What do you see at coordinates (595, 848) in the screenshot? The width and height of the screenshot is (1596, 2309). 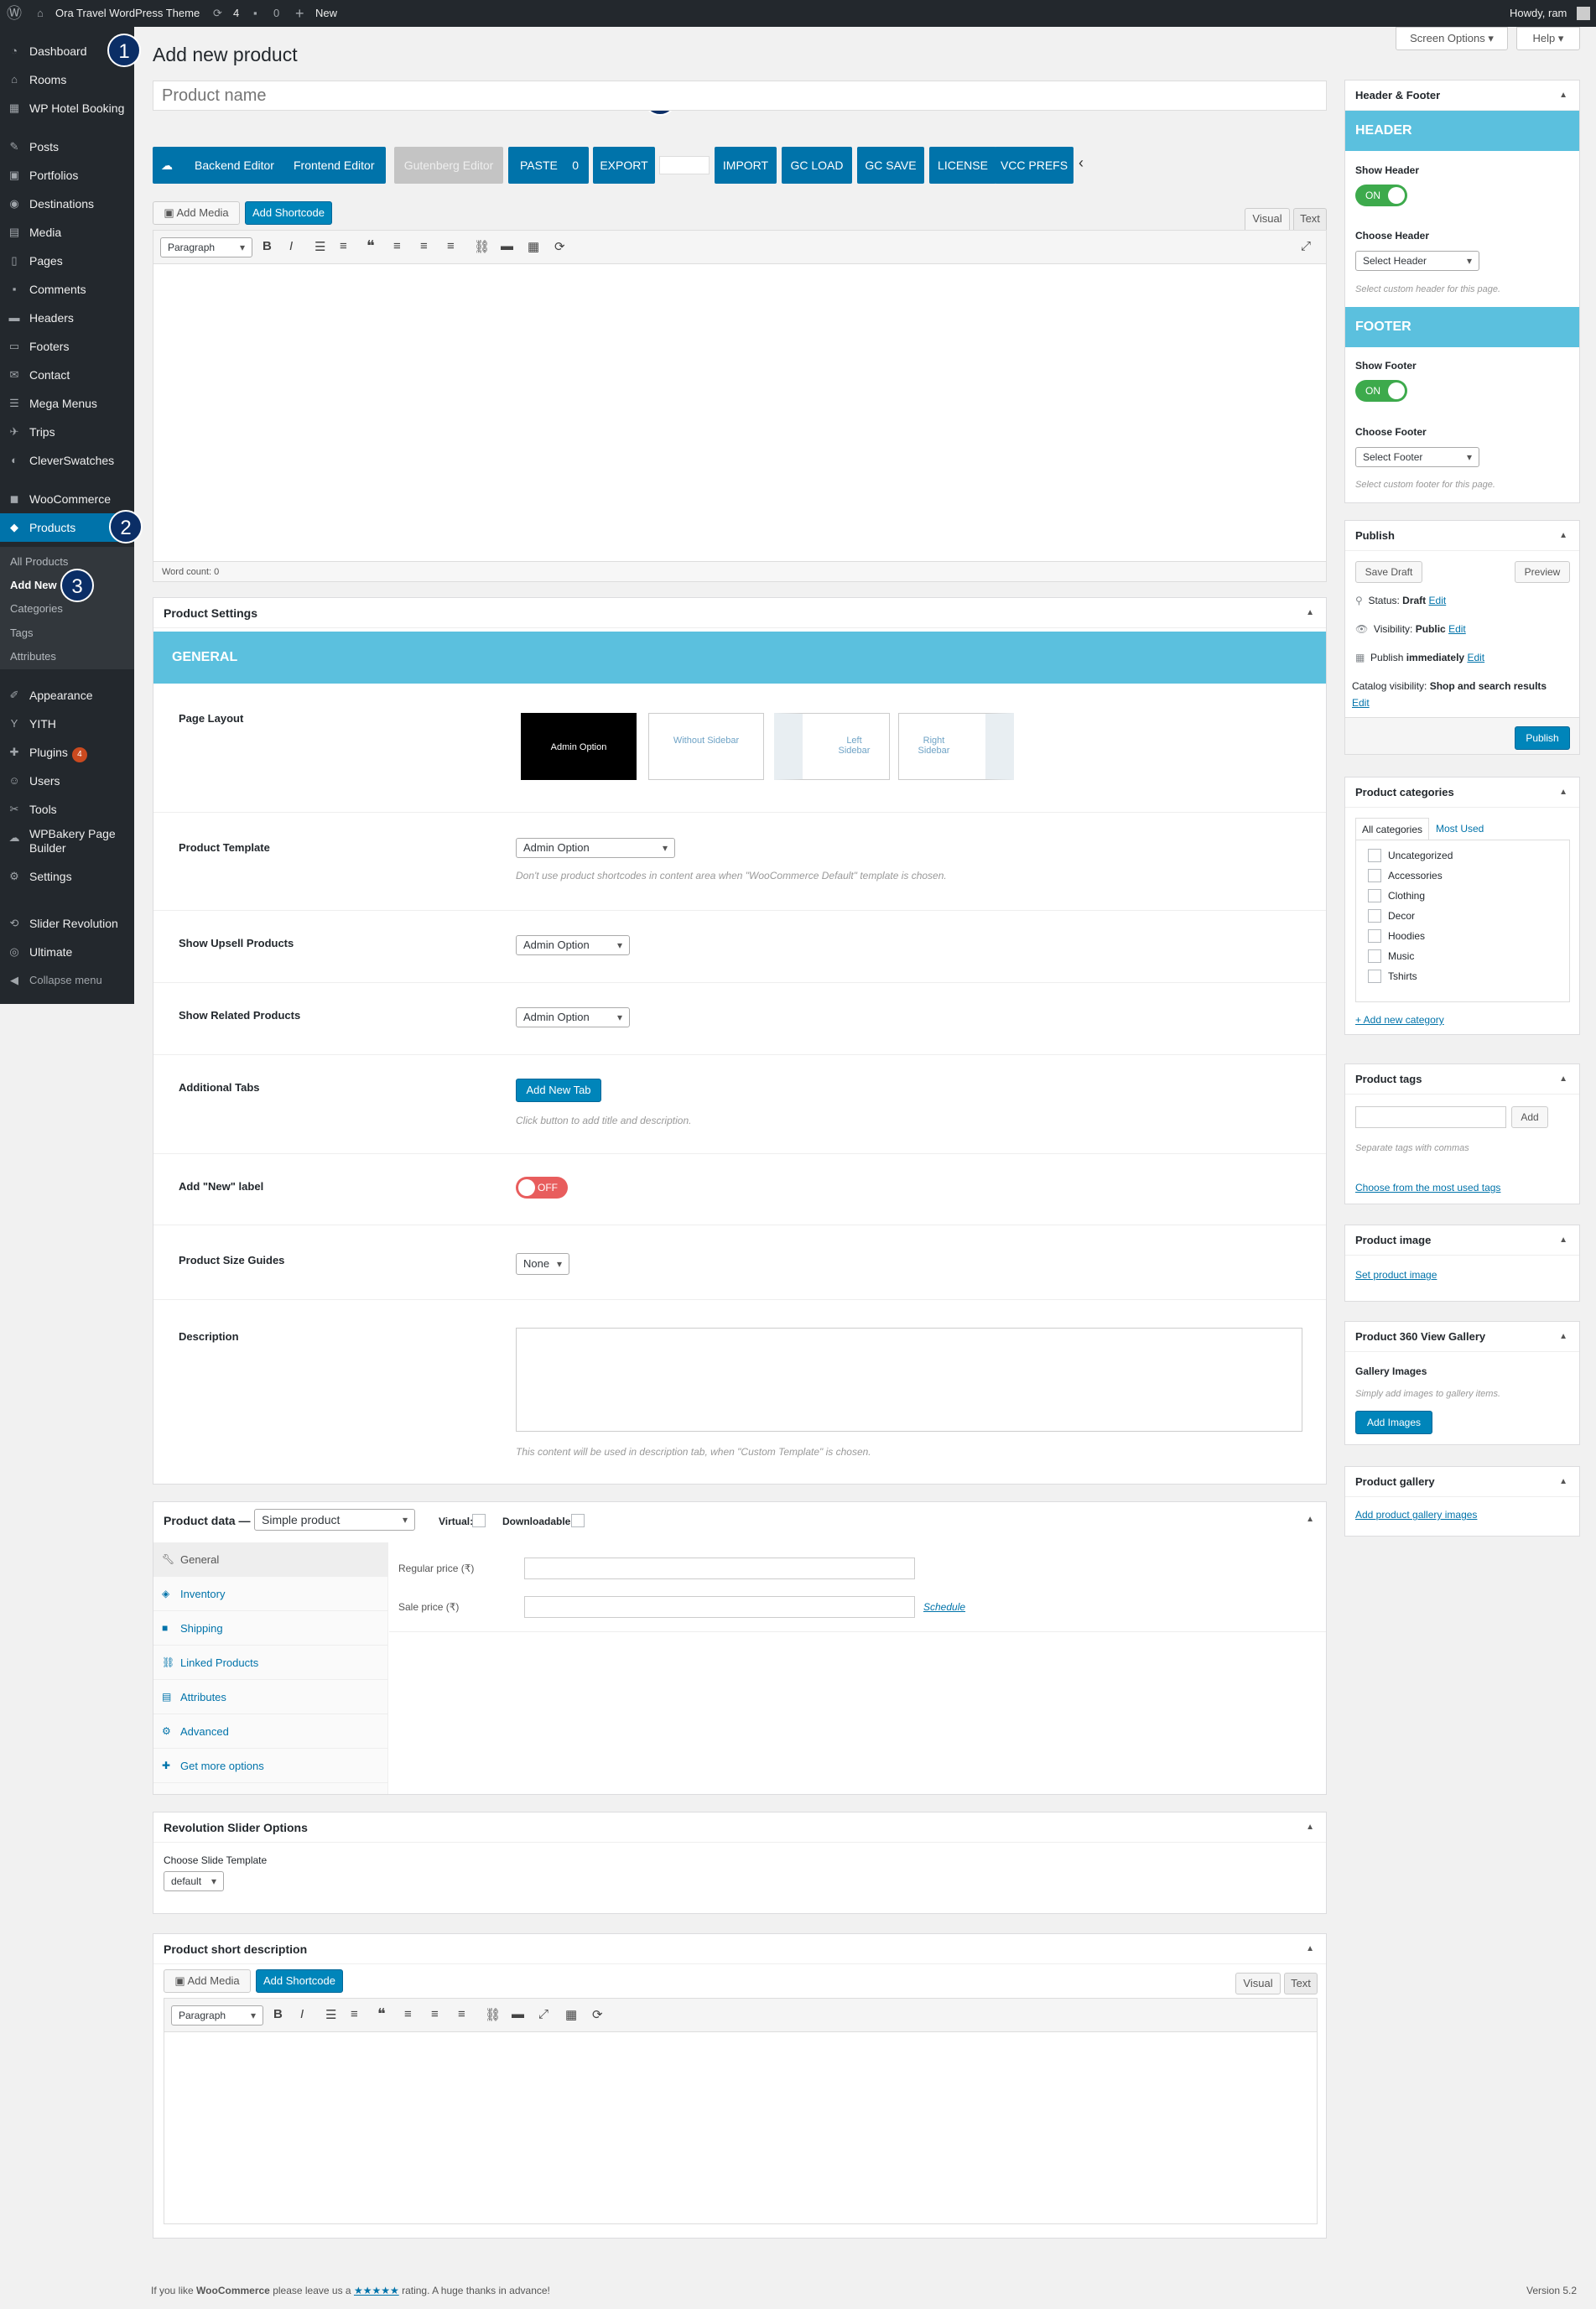 I see `product-template-select: Admin Option` at bounding box center [595, 848].